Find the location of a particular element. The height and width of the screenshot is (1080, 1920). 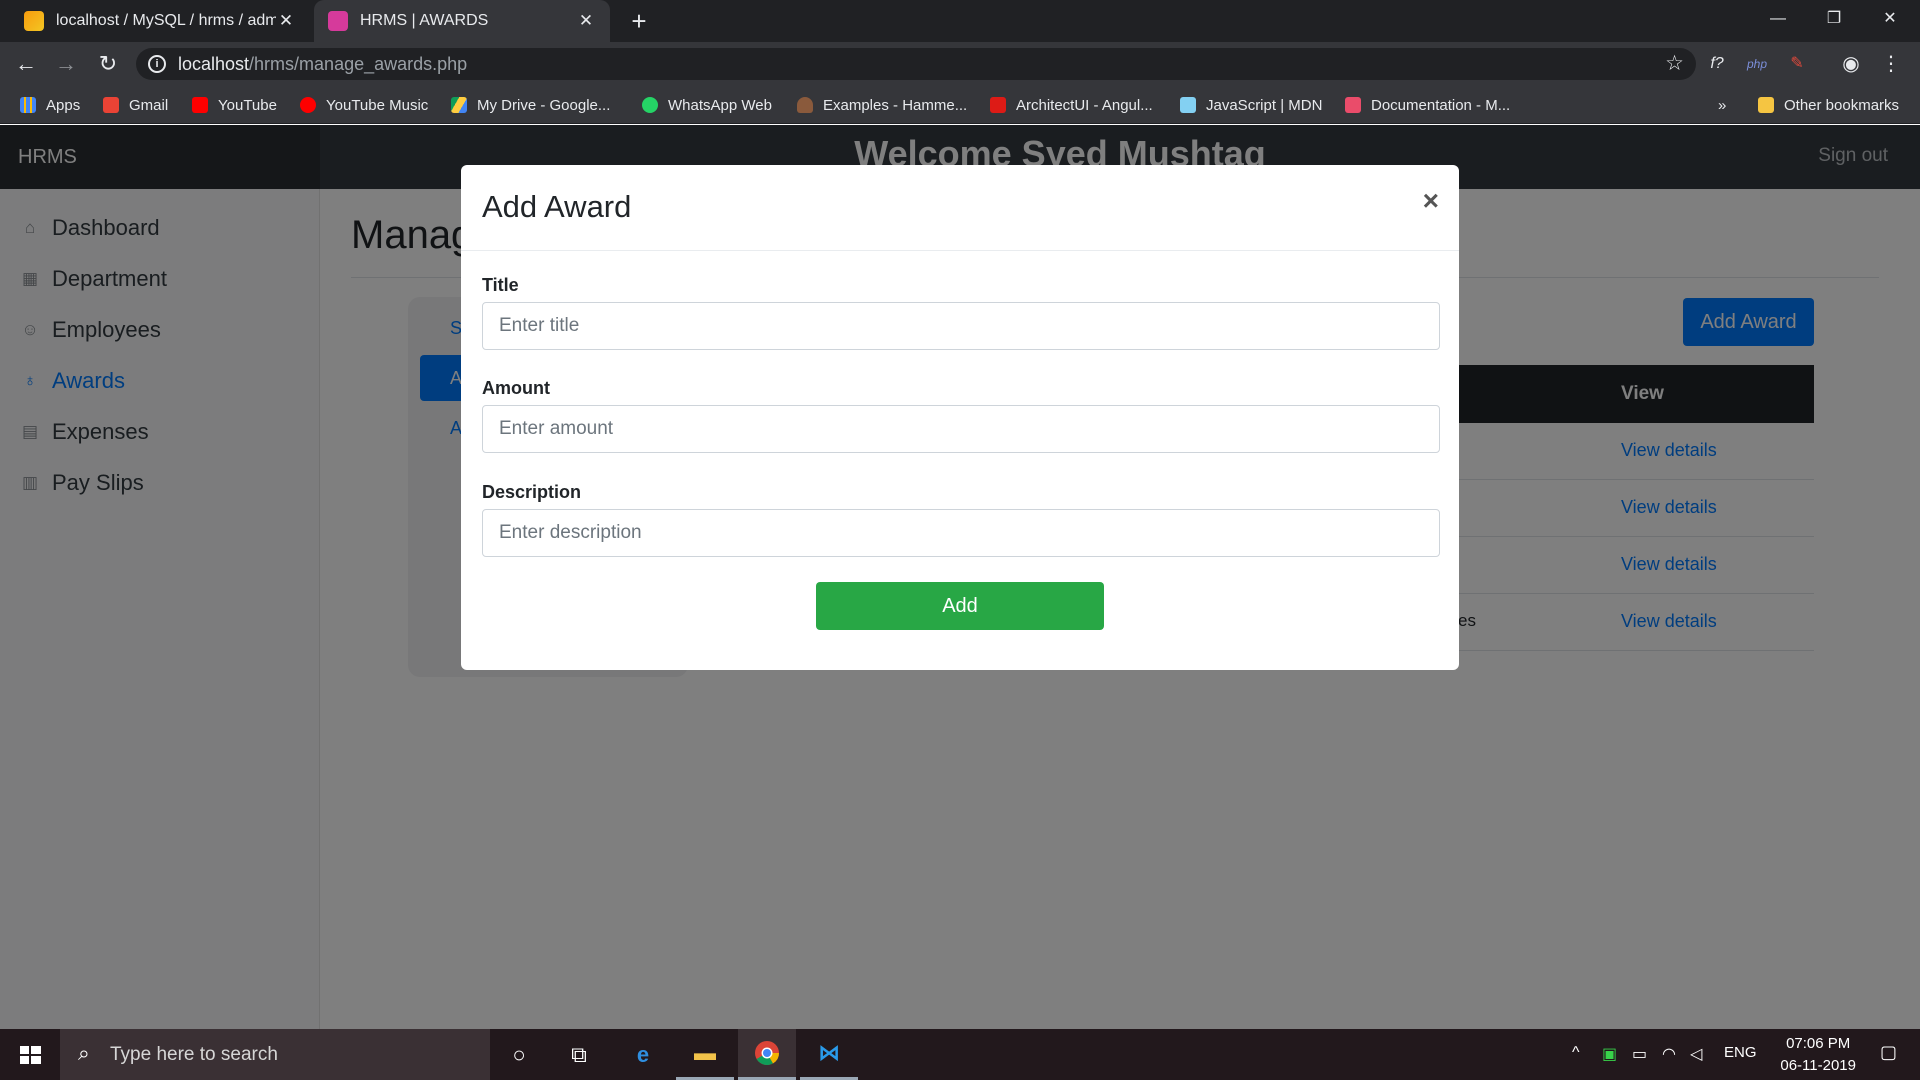

modal-title: Add Award is located at coordinates (557, 206).